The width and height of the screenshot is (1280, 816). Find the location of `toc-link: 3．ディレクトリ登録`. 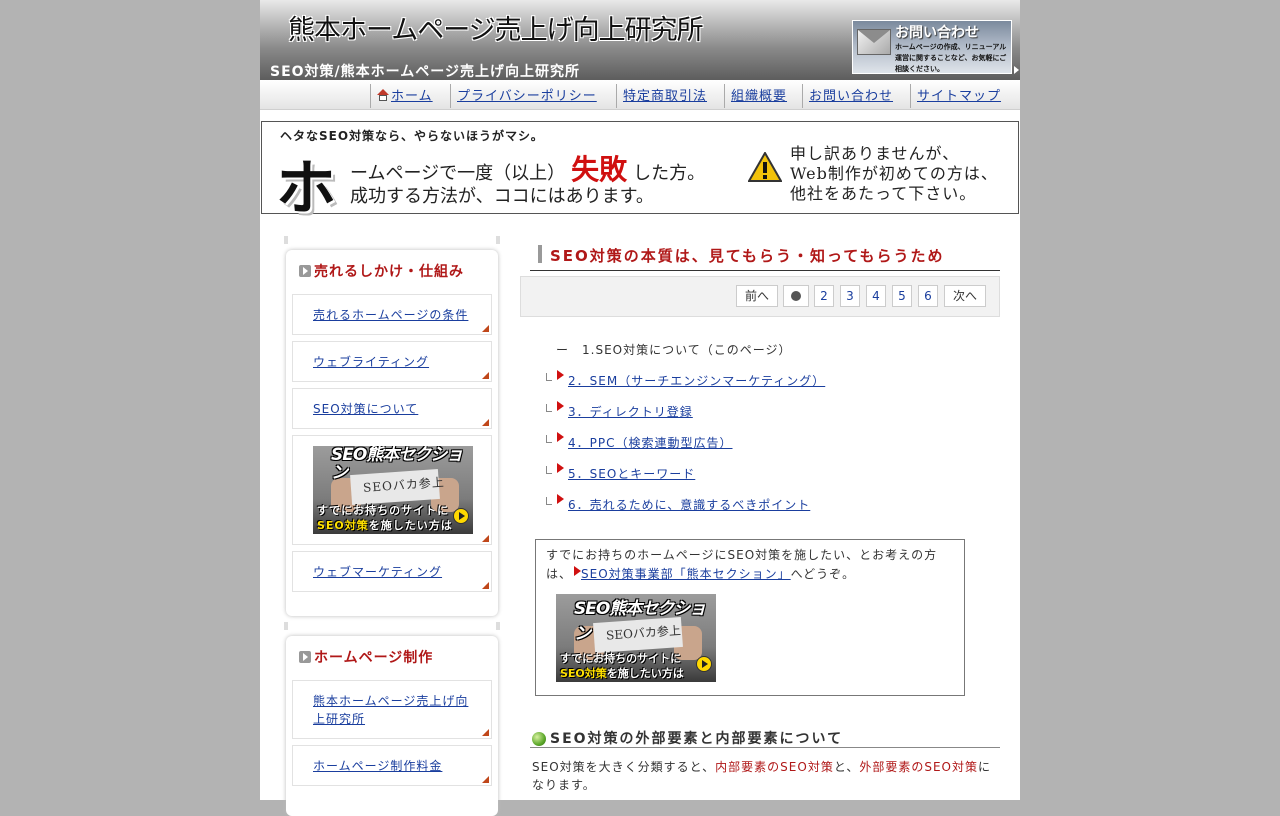

toc-link: 3．ディレクトリ登録 is located at coordinates (630, 411).